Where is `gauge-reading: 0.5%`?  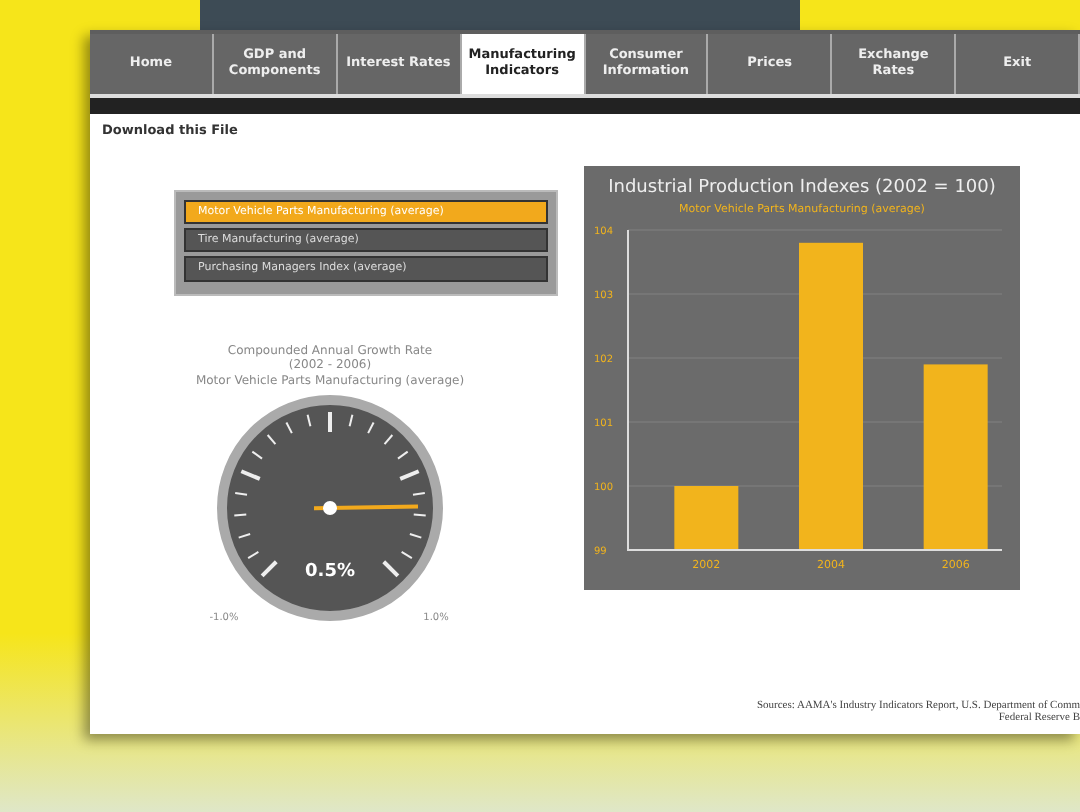 gauge-reading: 0.5% is located at coordinates (330, 572).